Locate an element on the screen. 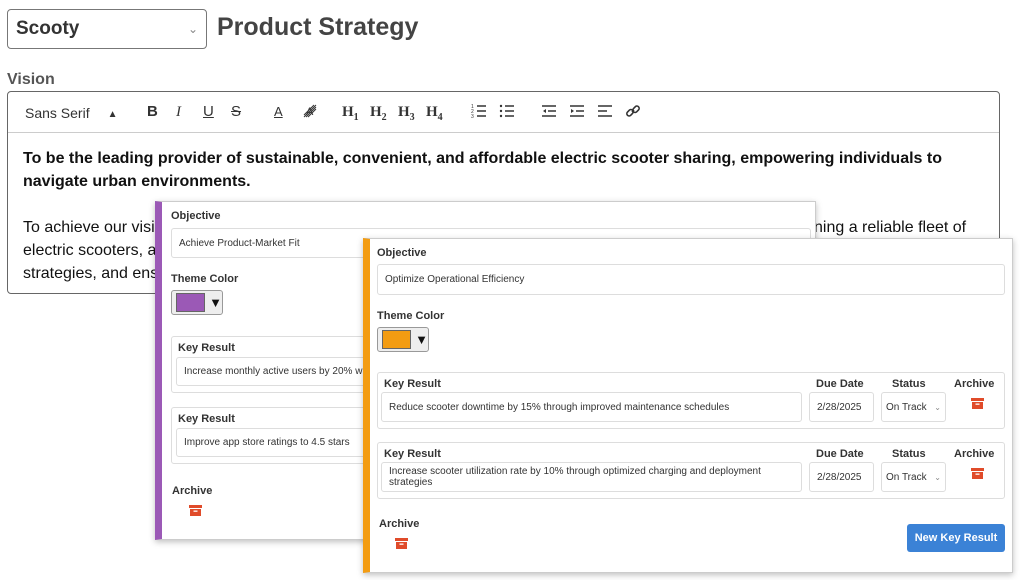  vision-paragraph-line1-right: ning a reliable fleet of is located at coordinates (890, 227).